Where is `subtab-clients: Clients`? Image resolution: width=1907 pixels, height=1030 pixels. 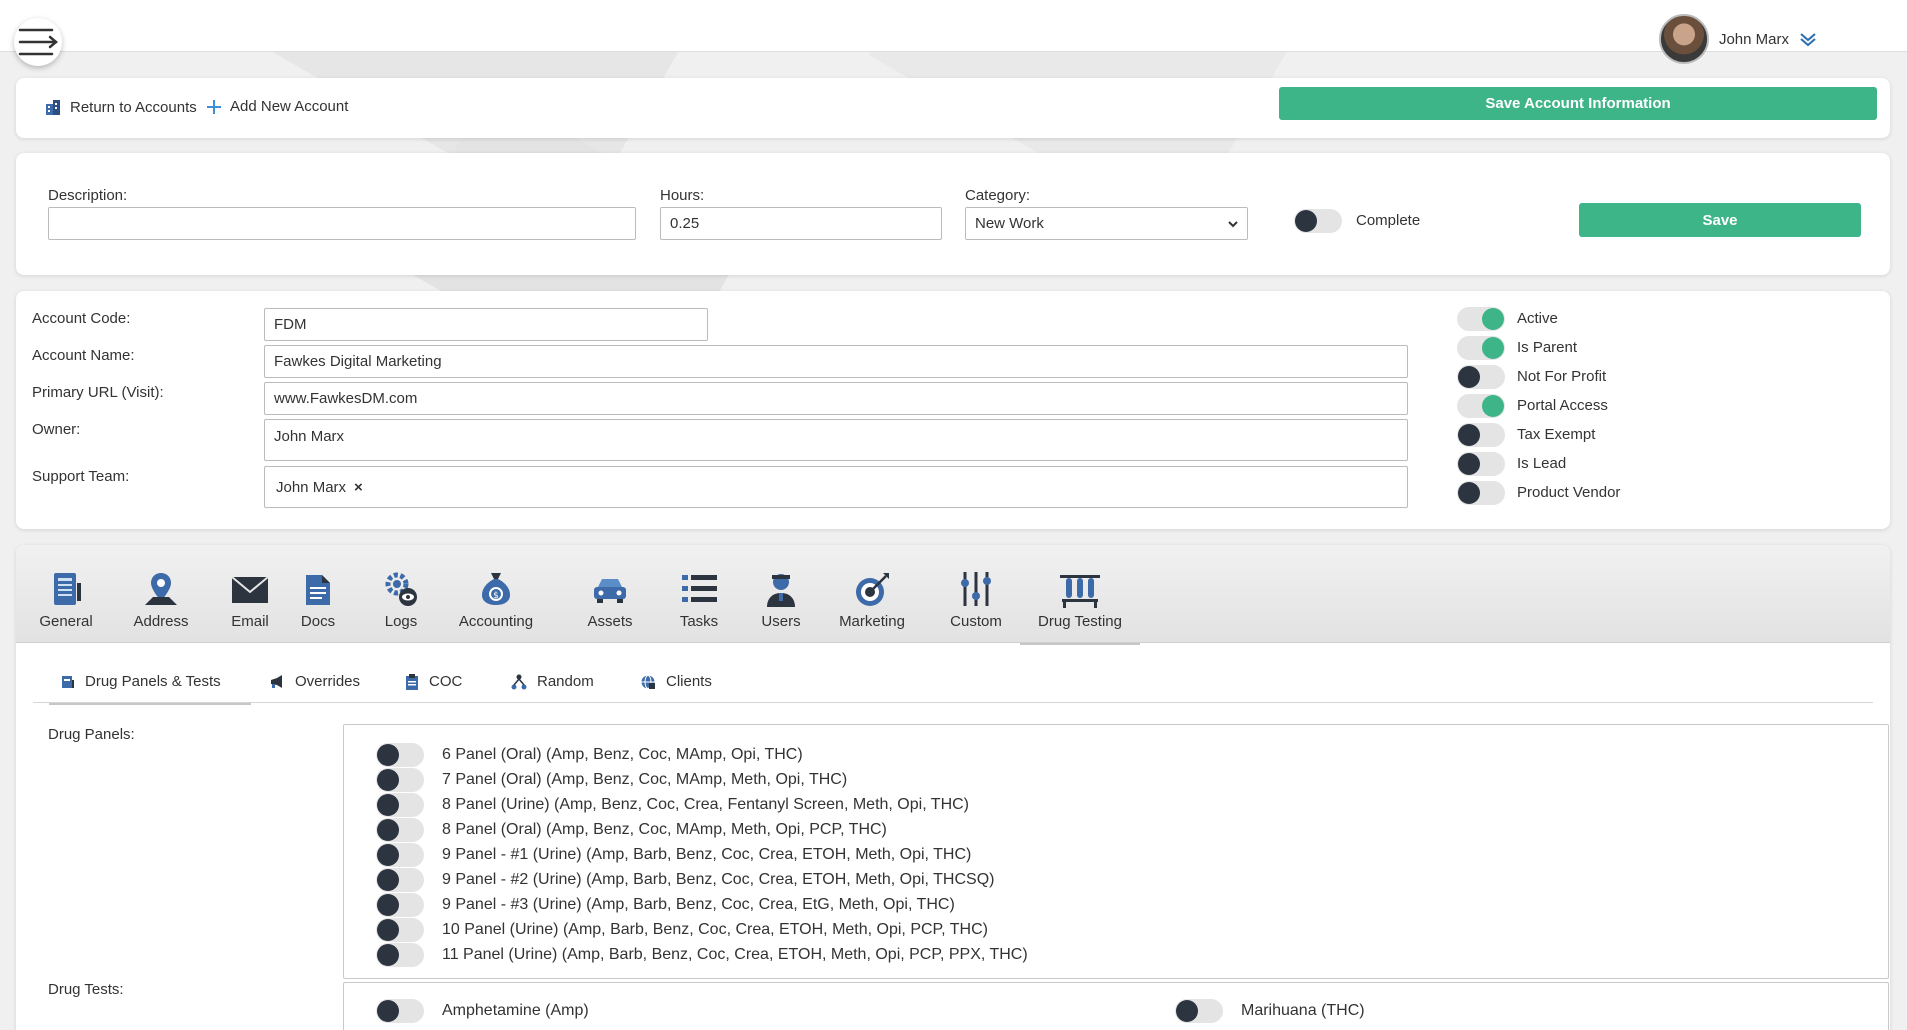 subtab-clients: Clients is located at coordinates (676, 681).